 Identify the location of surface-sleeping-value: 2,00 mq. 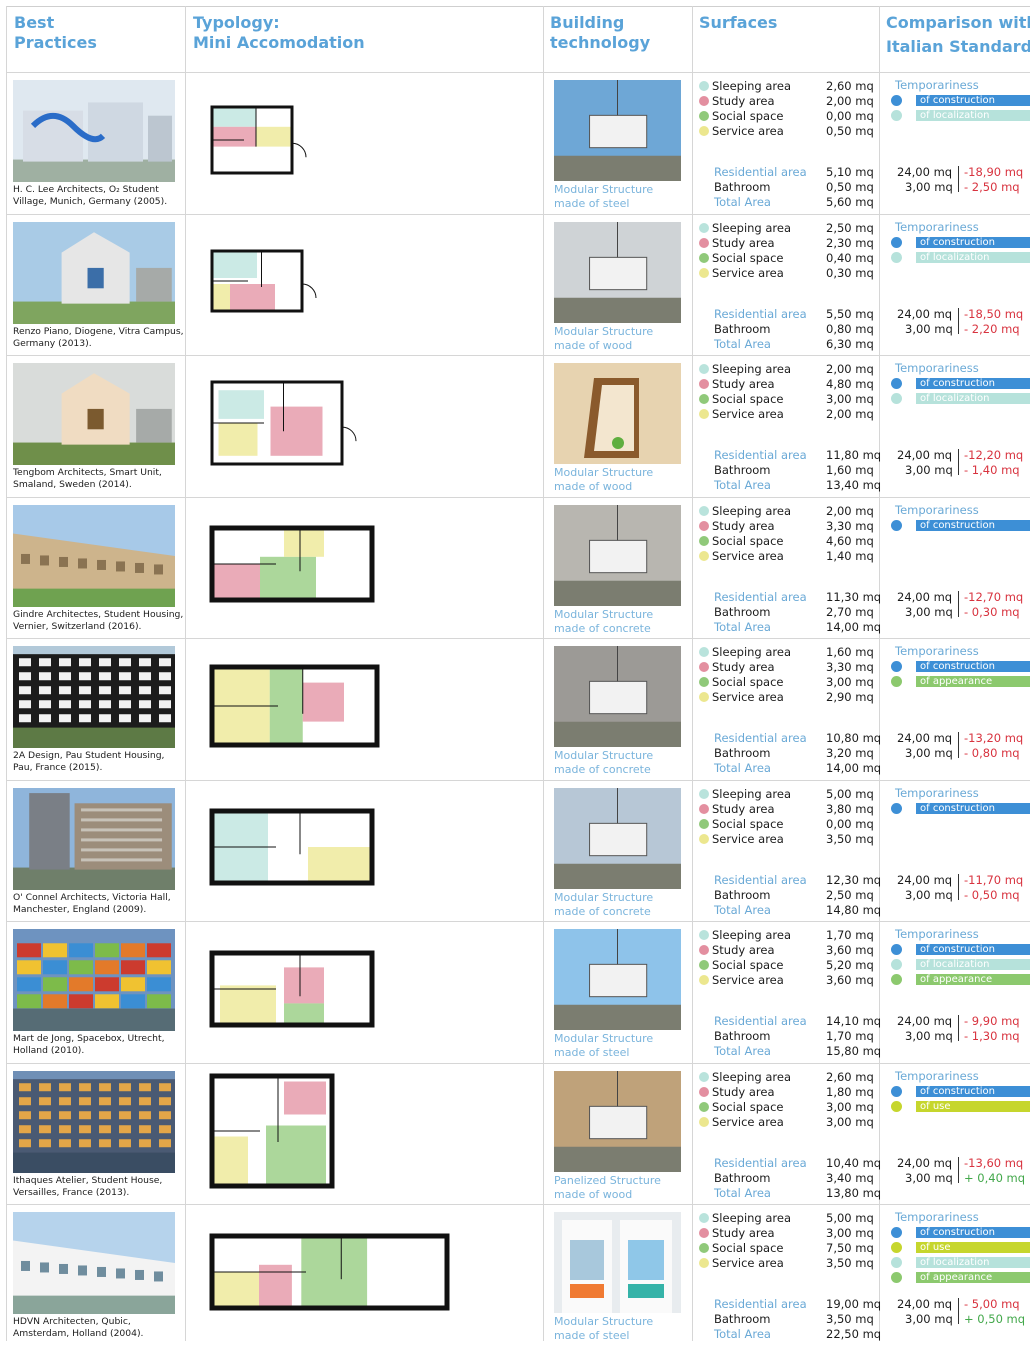
(850, 510).